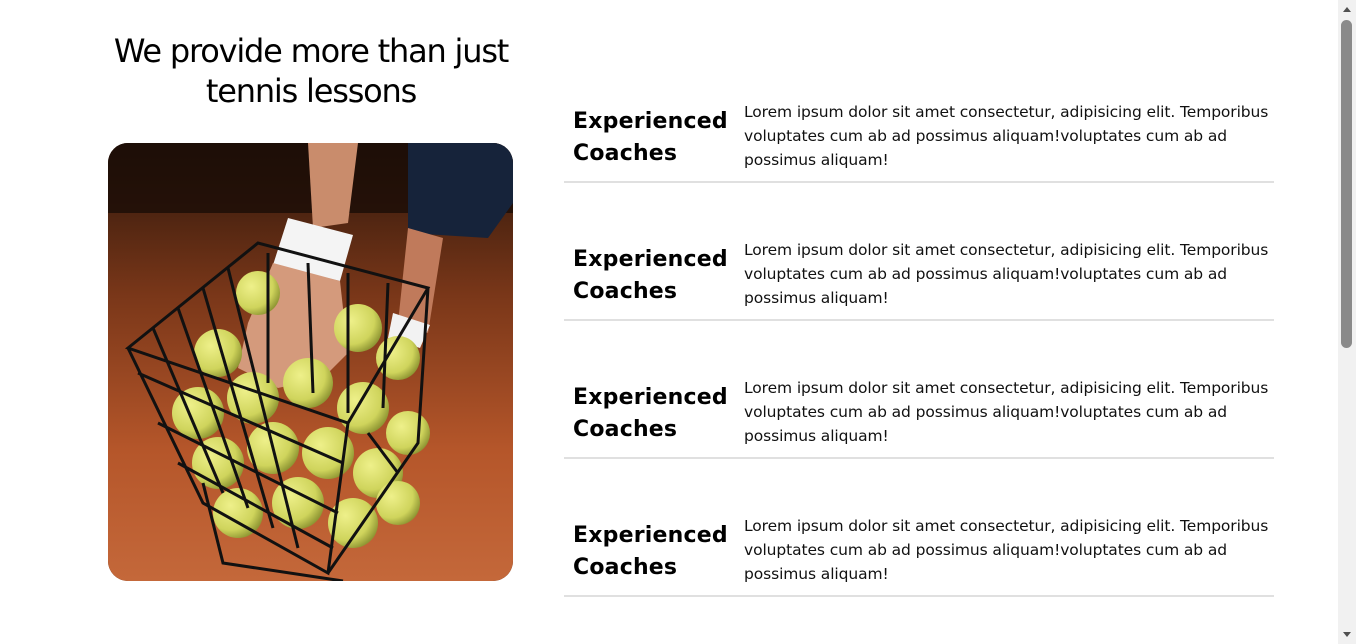 Image resolution: width=1356 pixels, height=644 pixels. Describe the element at coordinates (1346, 184) in the screenshot. I see `scrollbar-thumb` at that location.